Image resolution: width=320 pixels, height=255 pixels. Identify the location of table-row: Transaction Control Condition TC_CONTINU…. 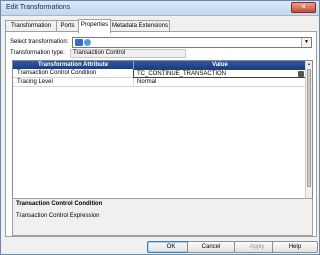
(159, 73).